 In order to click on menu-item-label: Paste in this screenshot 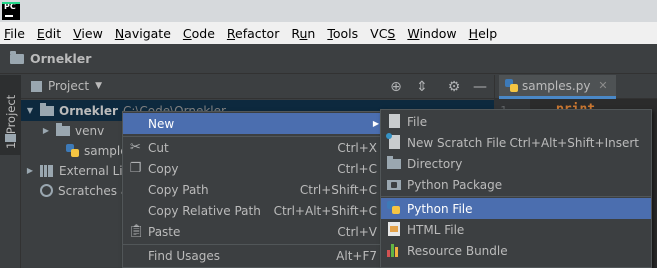, I will do `click(164, 231)`.